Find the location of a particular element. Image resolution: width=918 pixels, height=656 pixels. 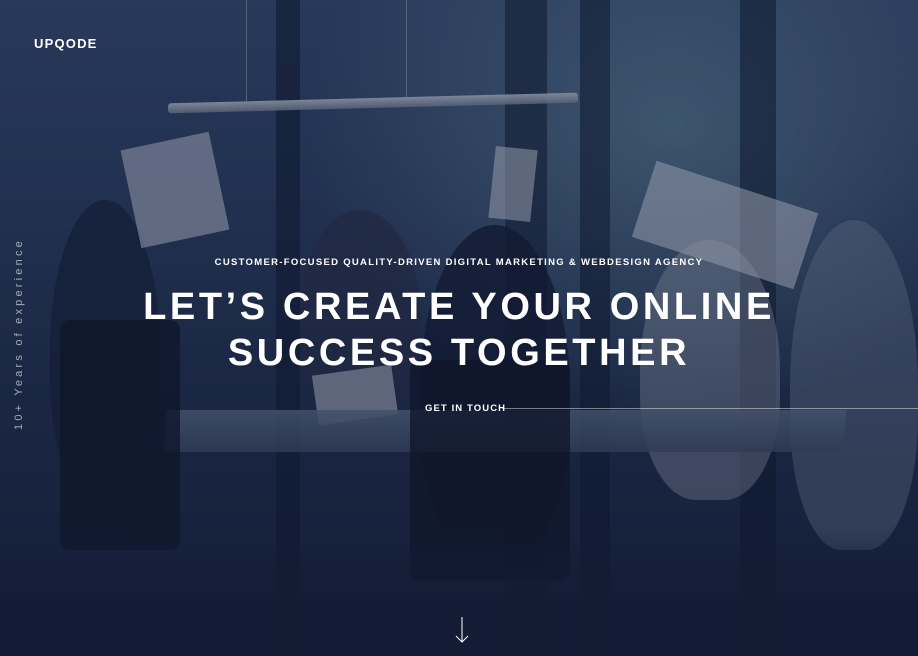

site-logo: UPQODE is located at coordinates (66, 43).